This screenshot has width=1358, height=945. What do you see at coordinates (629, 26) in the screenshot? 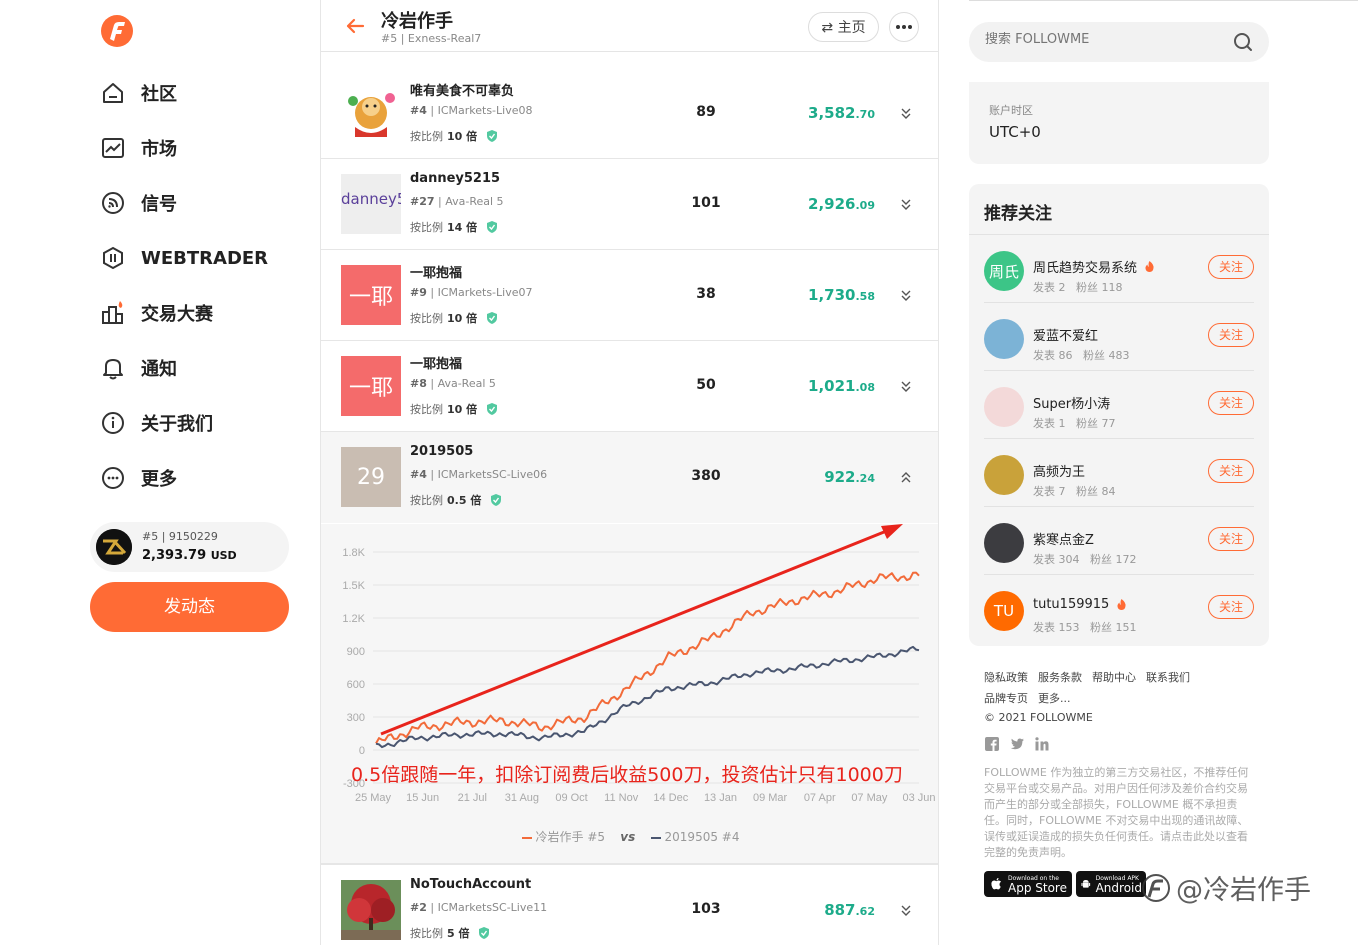
I see `page-header: 冷岩作手 #5 | Exness-Real7 ⇄ 主页` at bounding box center [629, 26].